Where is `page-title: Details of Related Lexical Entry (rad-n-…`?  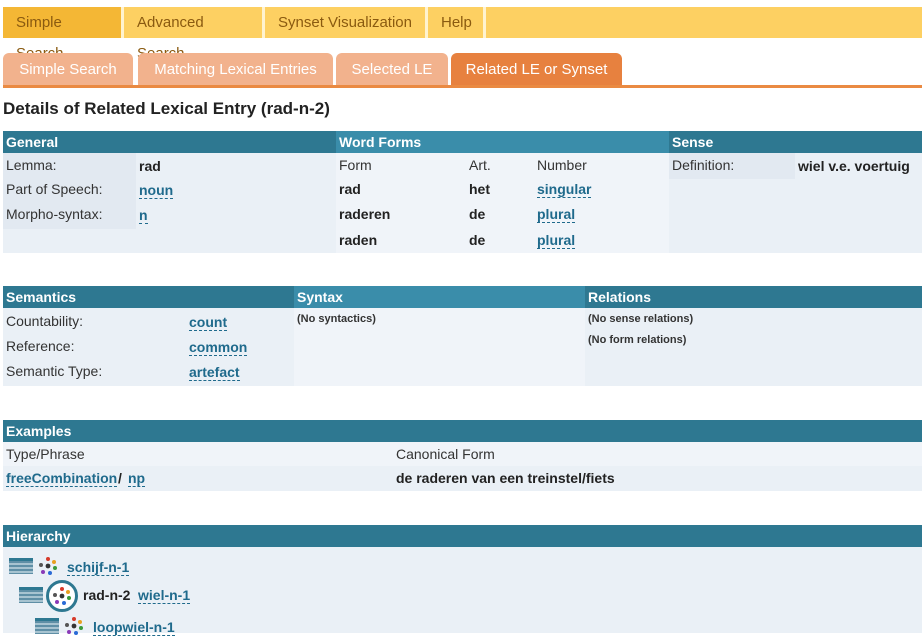
page-title: Details of Related Lexical Entry (rad-n-… is located at coordinates (166, 108).